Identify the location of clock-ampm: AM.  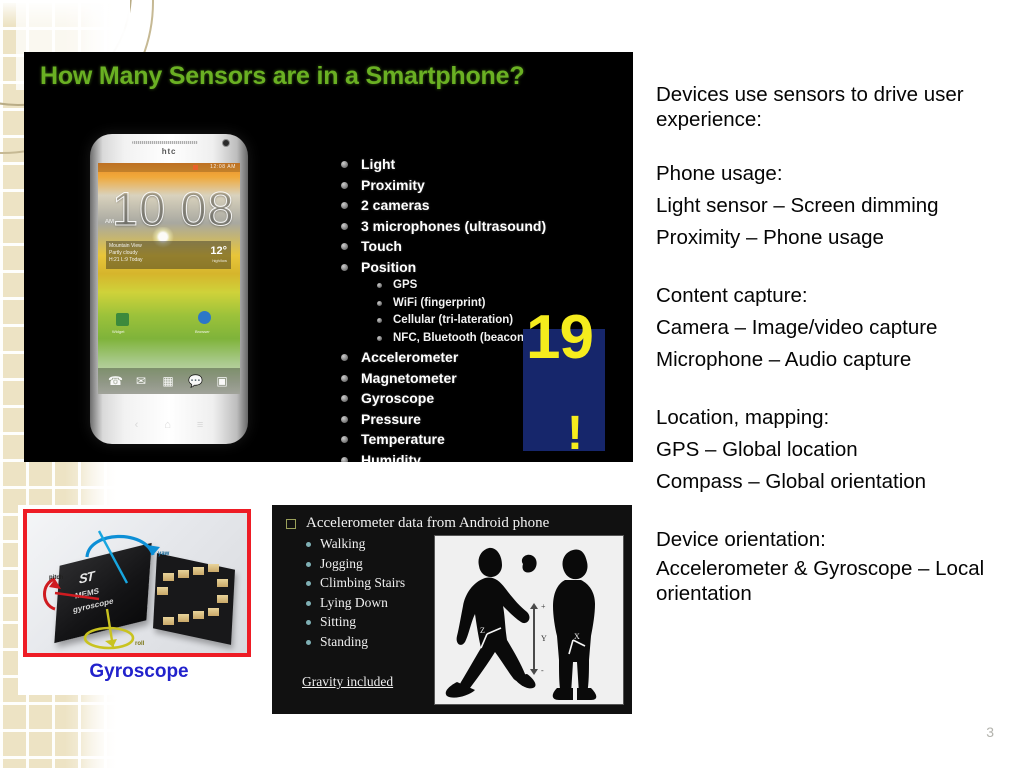
(109, 222).